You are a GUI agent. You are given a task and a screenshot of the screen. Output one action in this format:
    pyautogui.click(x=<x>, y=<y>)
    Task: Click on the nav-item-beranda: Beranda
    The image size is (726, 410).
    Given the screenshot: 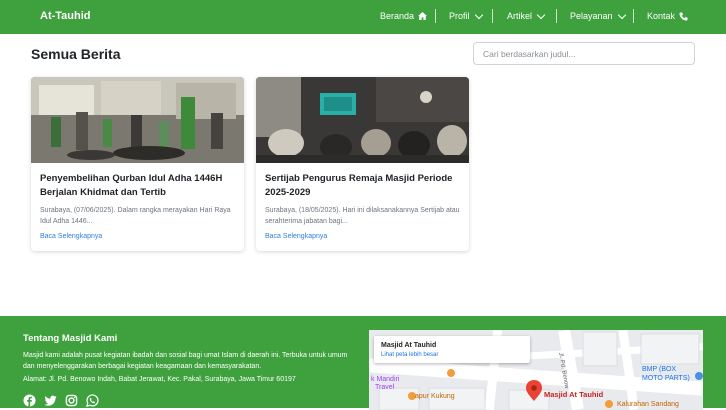 What is the action you would take?
    pyautogui.click(x=403, y=16)
    